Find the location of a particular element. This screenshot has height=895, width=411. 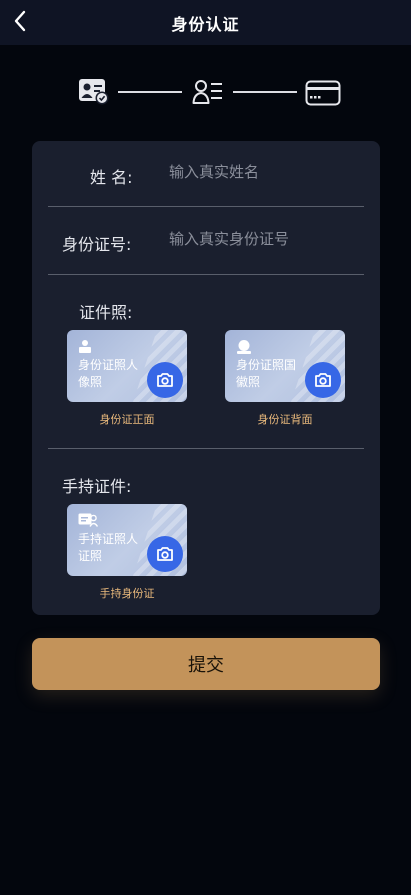

emblem-icon is located at coordinates (244, 347).